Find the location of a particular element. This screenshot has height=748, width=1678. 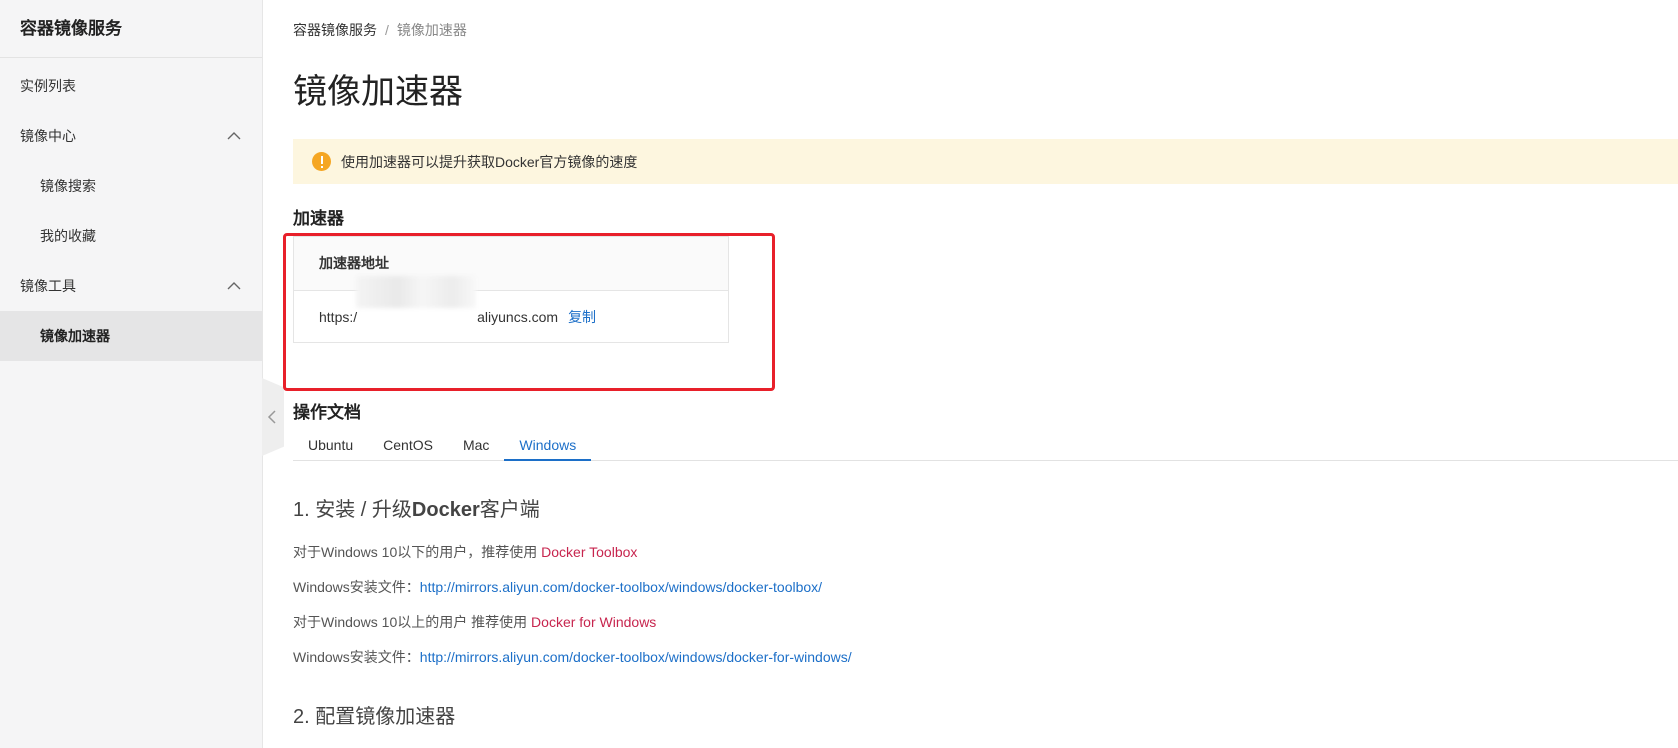

tab-centos: CentOS is located at coordinates (408, 445).